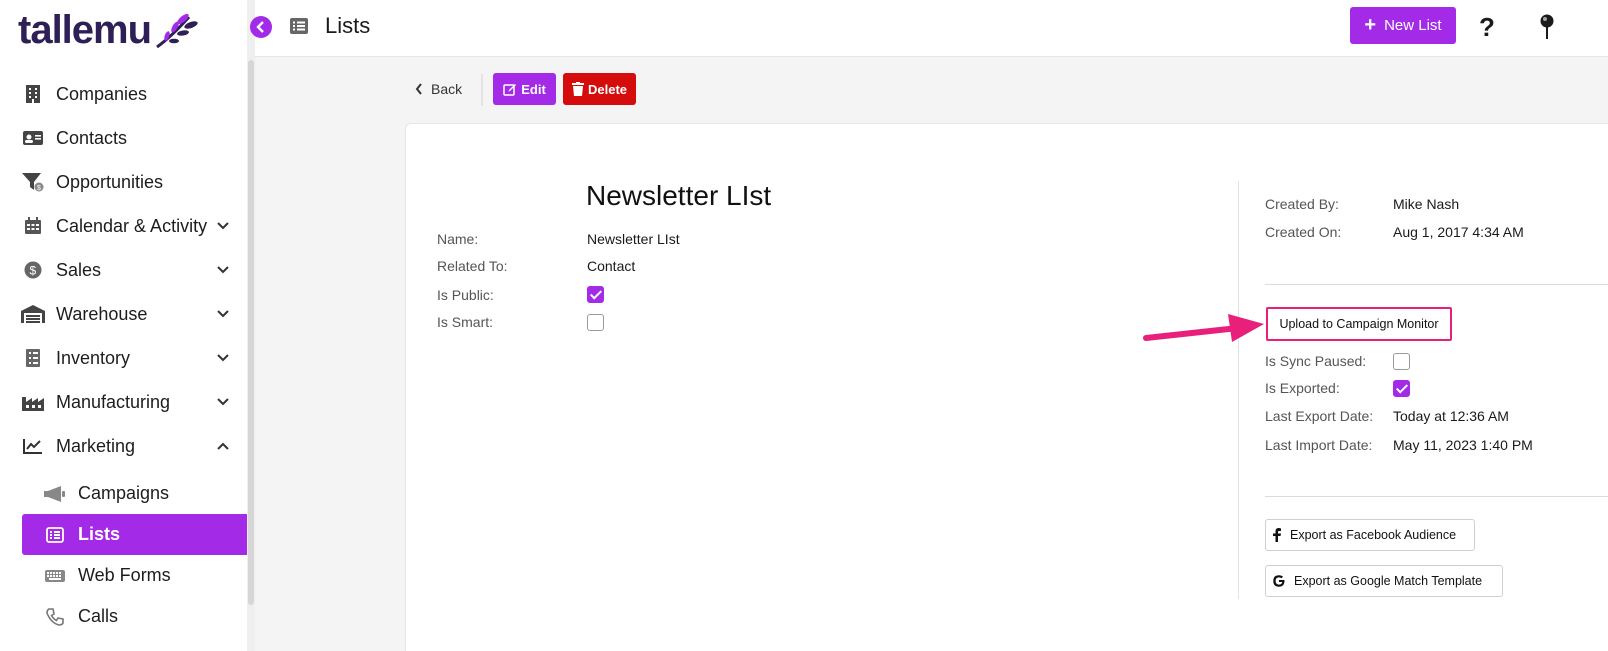 The image size is (1608, 651). Describe the element at coordinates (55, 494) in the screenshot. I see `megaphone-icon` at that location.